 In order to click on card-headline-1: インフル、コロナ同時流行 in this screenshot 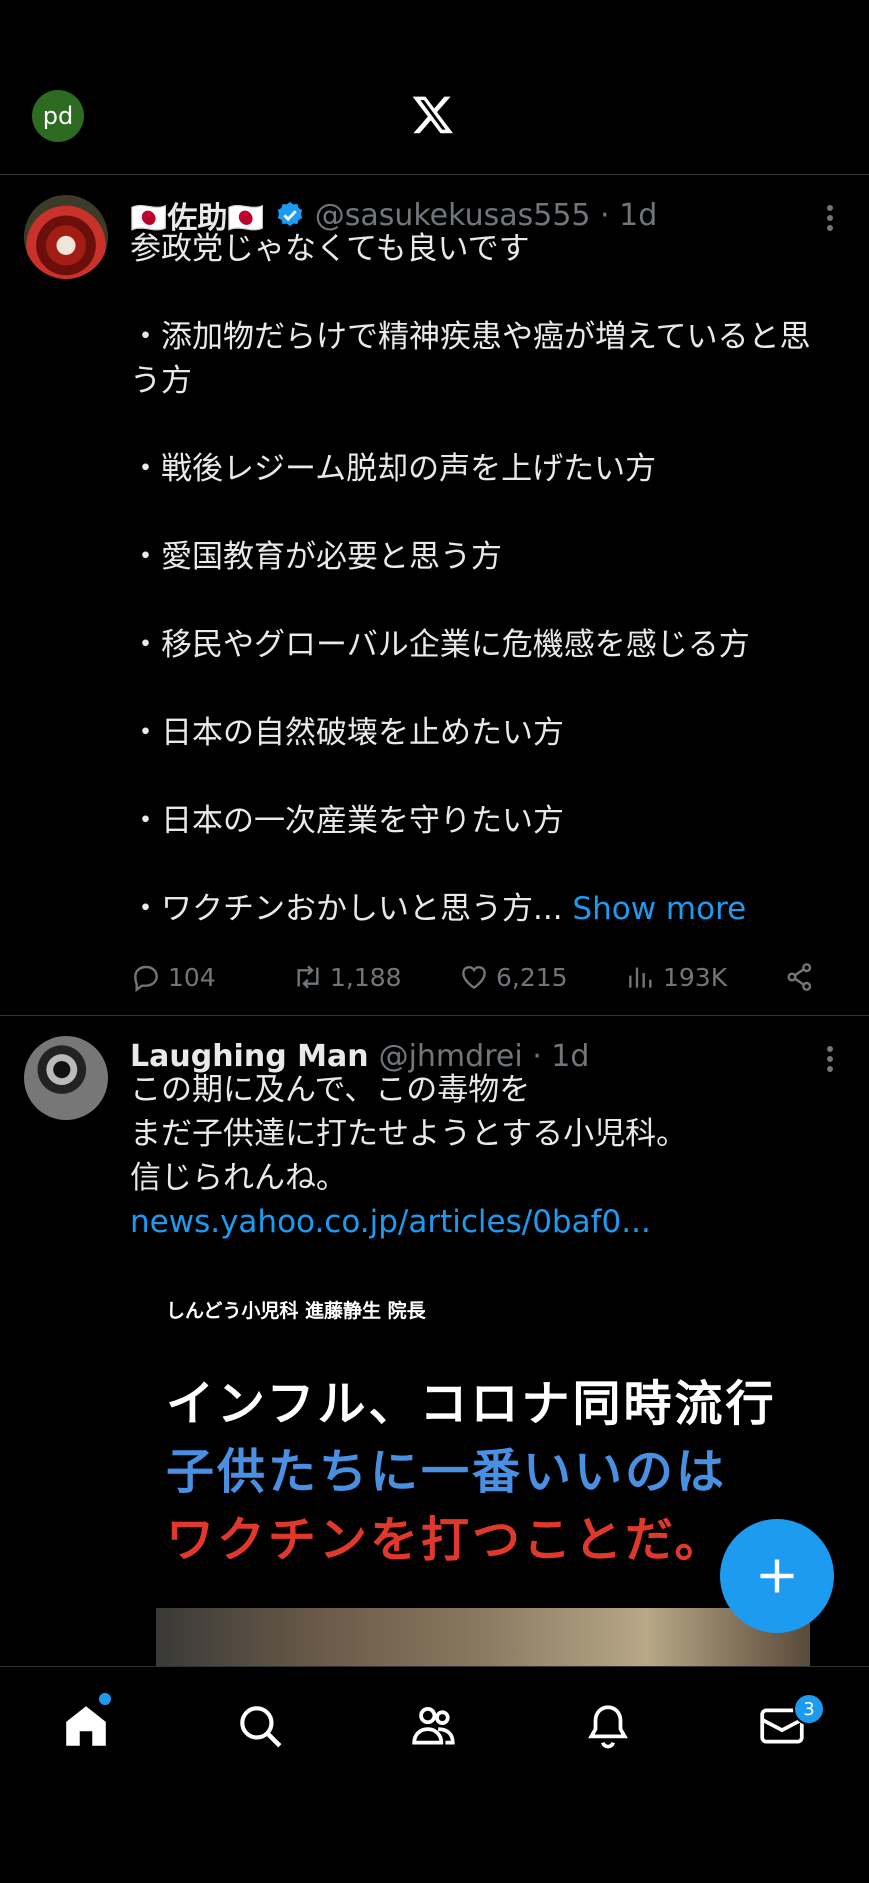, I will do `click(471, 1404)`.